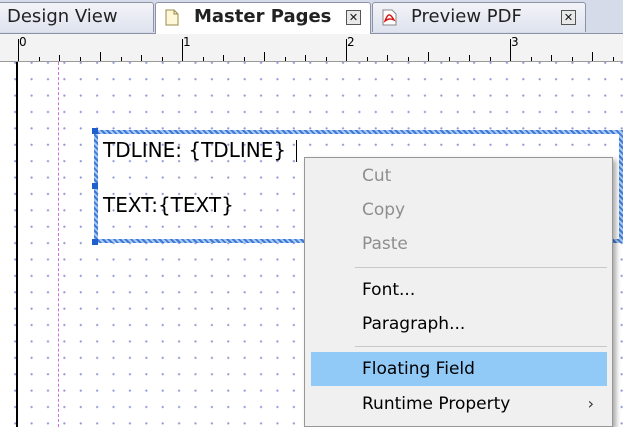  I want to click on ruler-label: 2, so click(351, 42).